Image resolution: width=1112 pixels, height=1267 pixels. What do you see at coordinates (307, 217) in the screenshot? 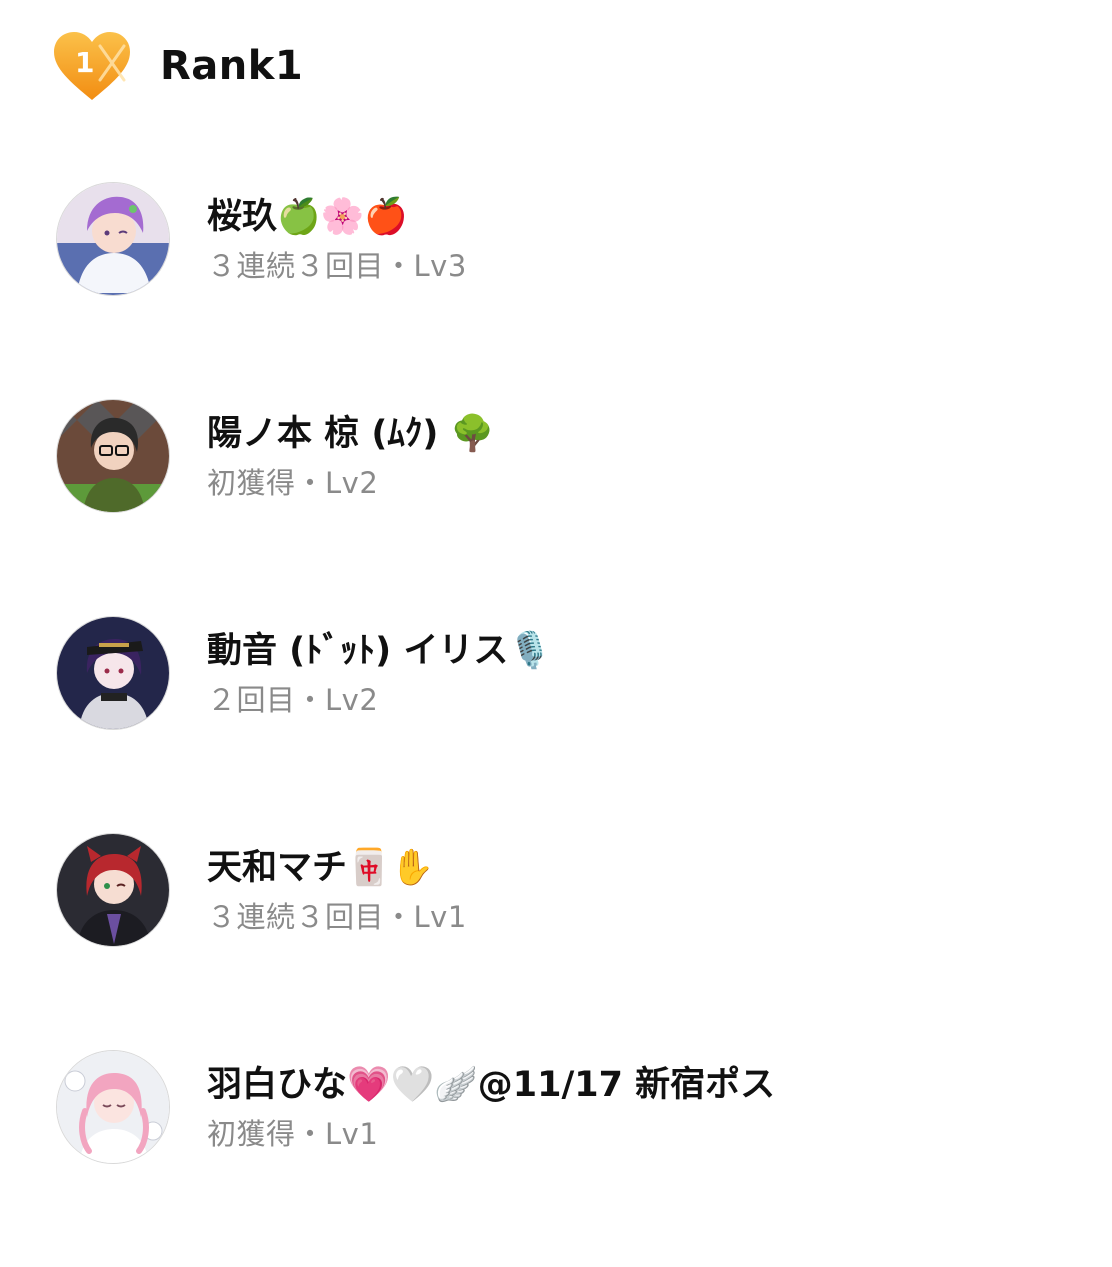
I see `user-name: 桜玖🍏🌸🍎` at bounding box center [307, 217].